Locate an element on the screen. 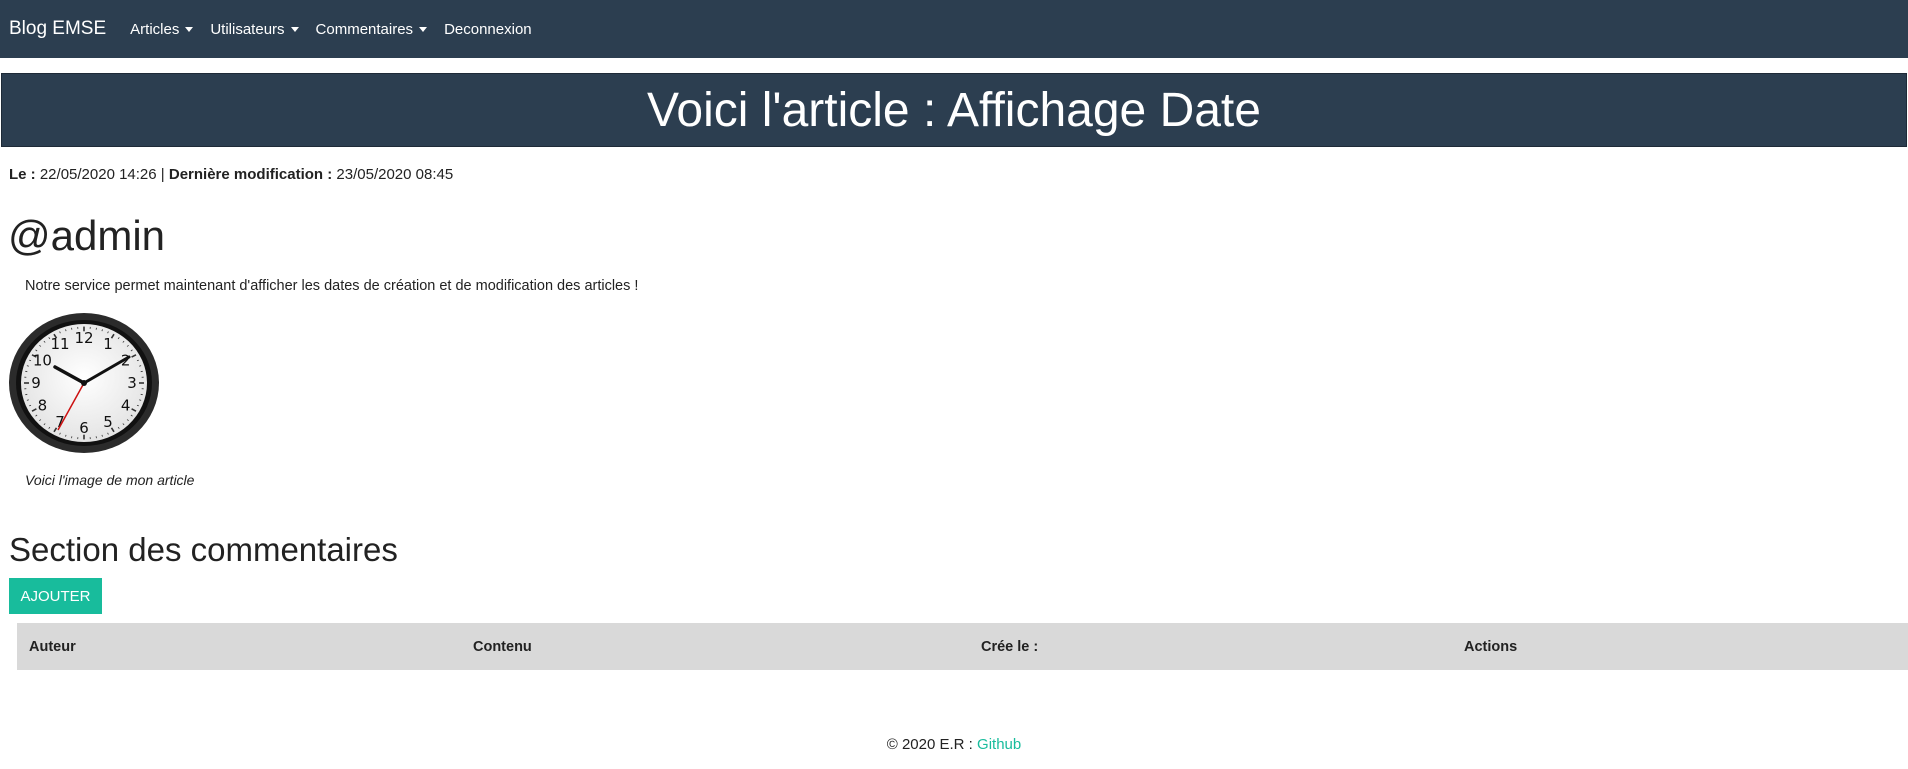 The height and width of the screenshot is (769, 1908). table-header-row: Auteur Contenu Crée le : Actions is located at coordinates (962, 646).